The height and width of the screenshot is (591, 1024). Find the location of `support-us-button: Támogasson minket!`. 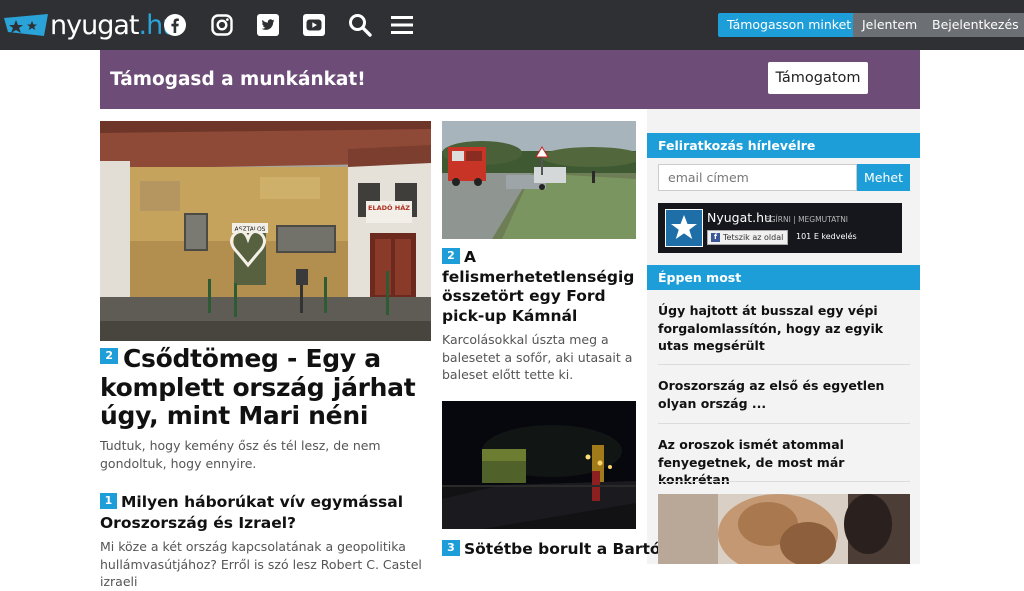

support-us-button: Támogasson minket! is located at coordinates (792, 25).